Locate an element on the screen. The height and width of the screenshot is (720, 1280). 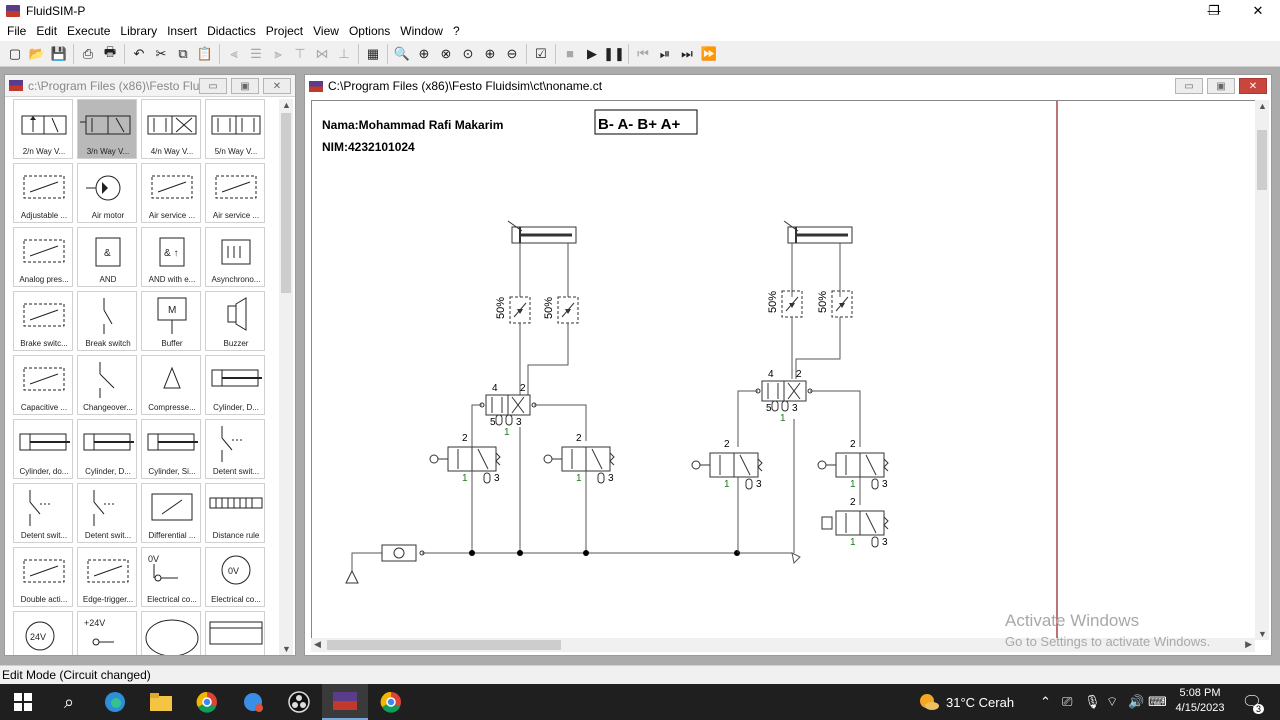
menu-window: Window is located at coordinates (421, 31).